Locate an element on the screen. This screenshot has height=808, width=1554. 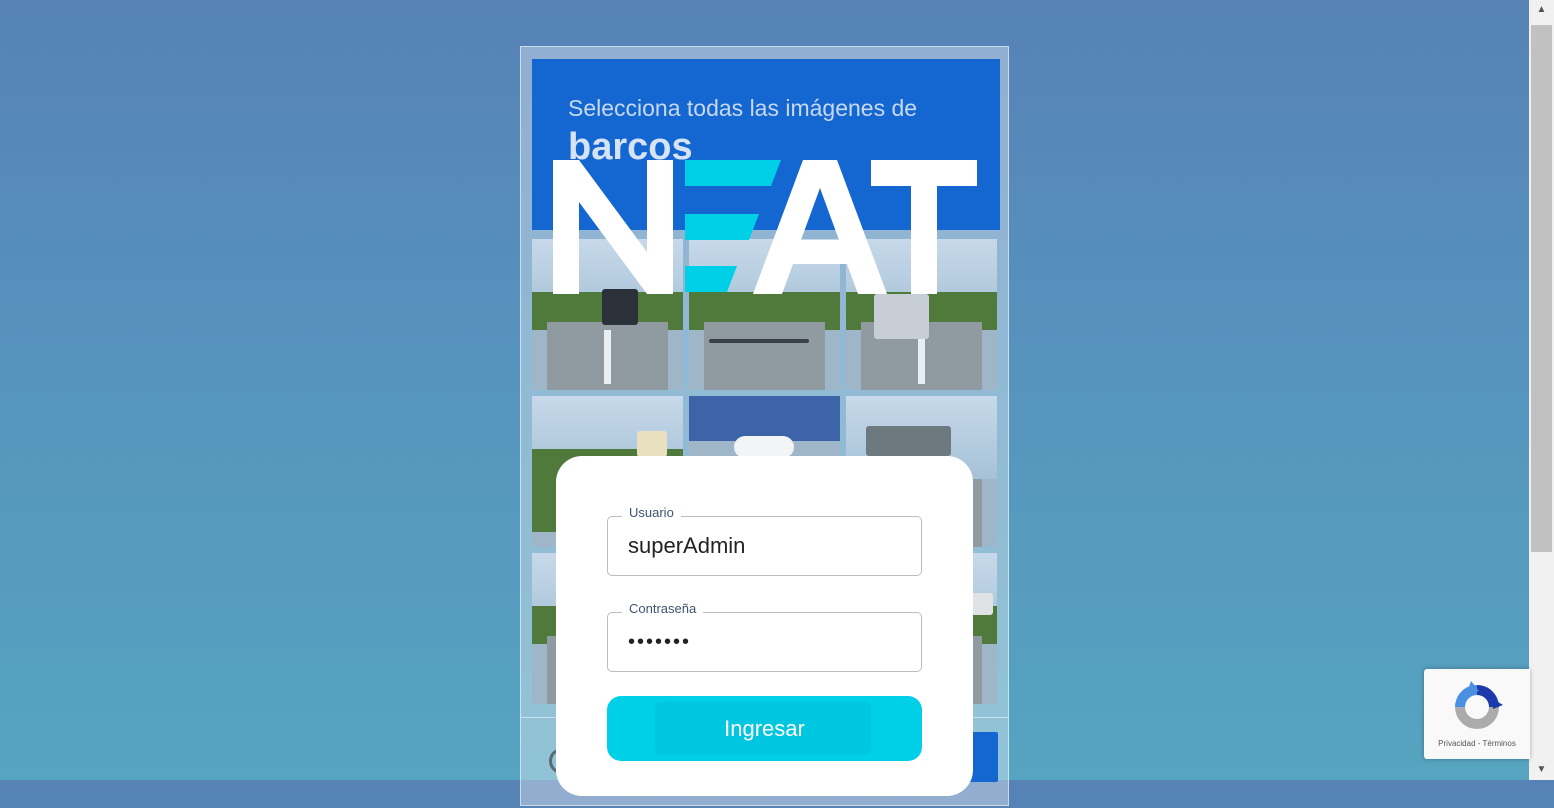
password-input is located at coordinates (764, 642).